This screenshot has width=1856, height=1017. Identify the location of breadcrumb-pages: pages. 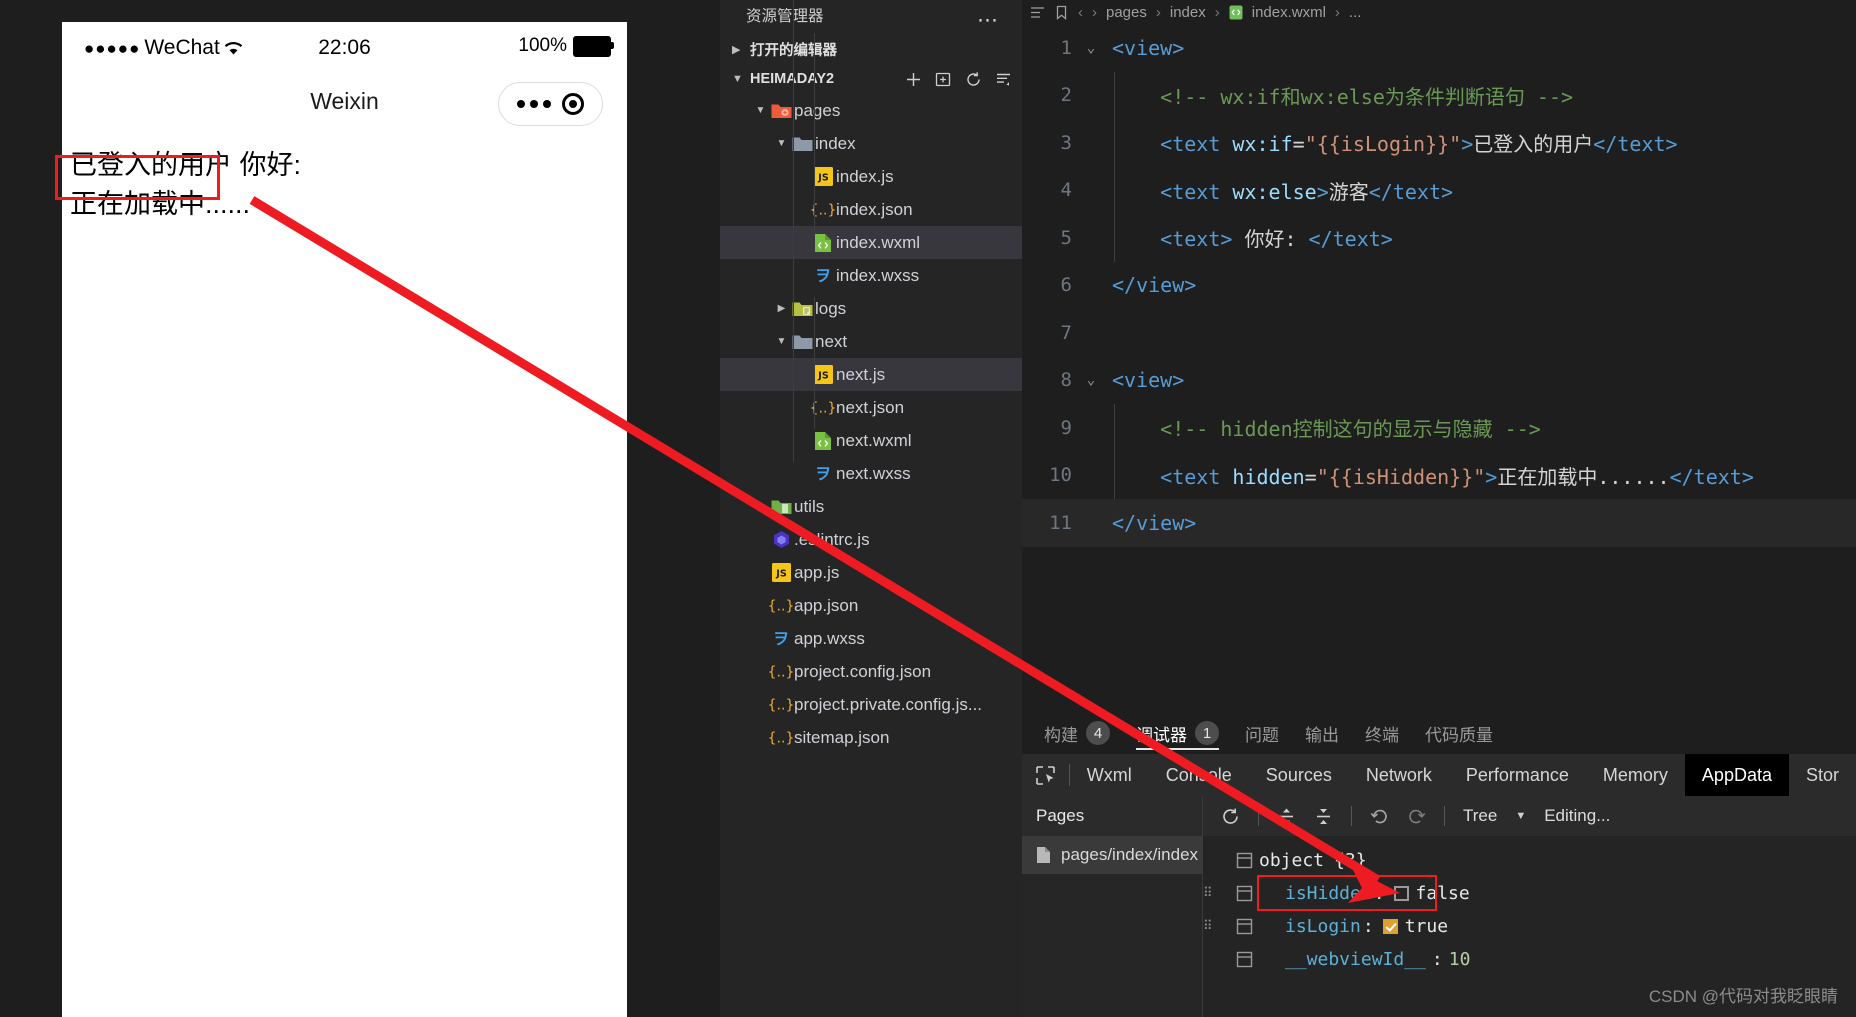
(1126, 12).